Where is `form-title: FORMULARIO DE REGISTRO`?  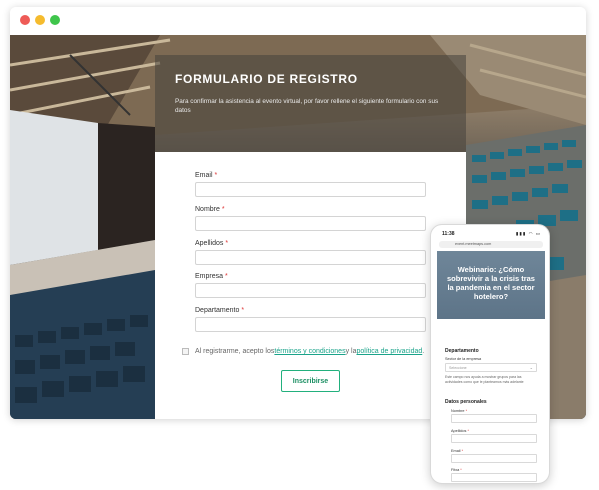 form-title: FORMULARIO DE REGISTRO is located at coordinates (266, 79).